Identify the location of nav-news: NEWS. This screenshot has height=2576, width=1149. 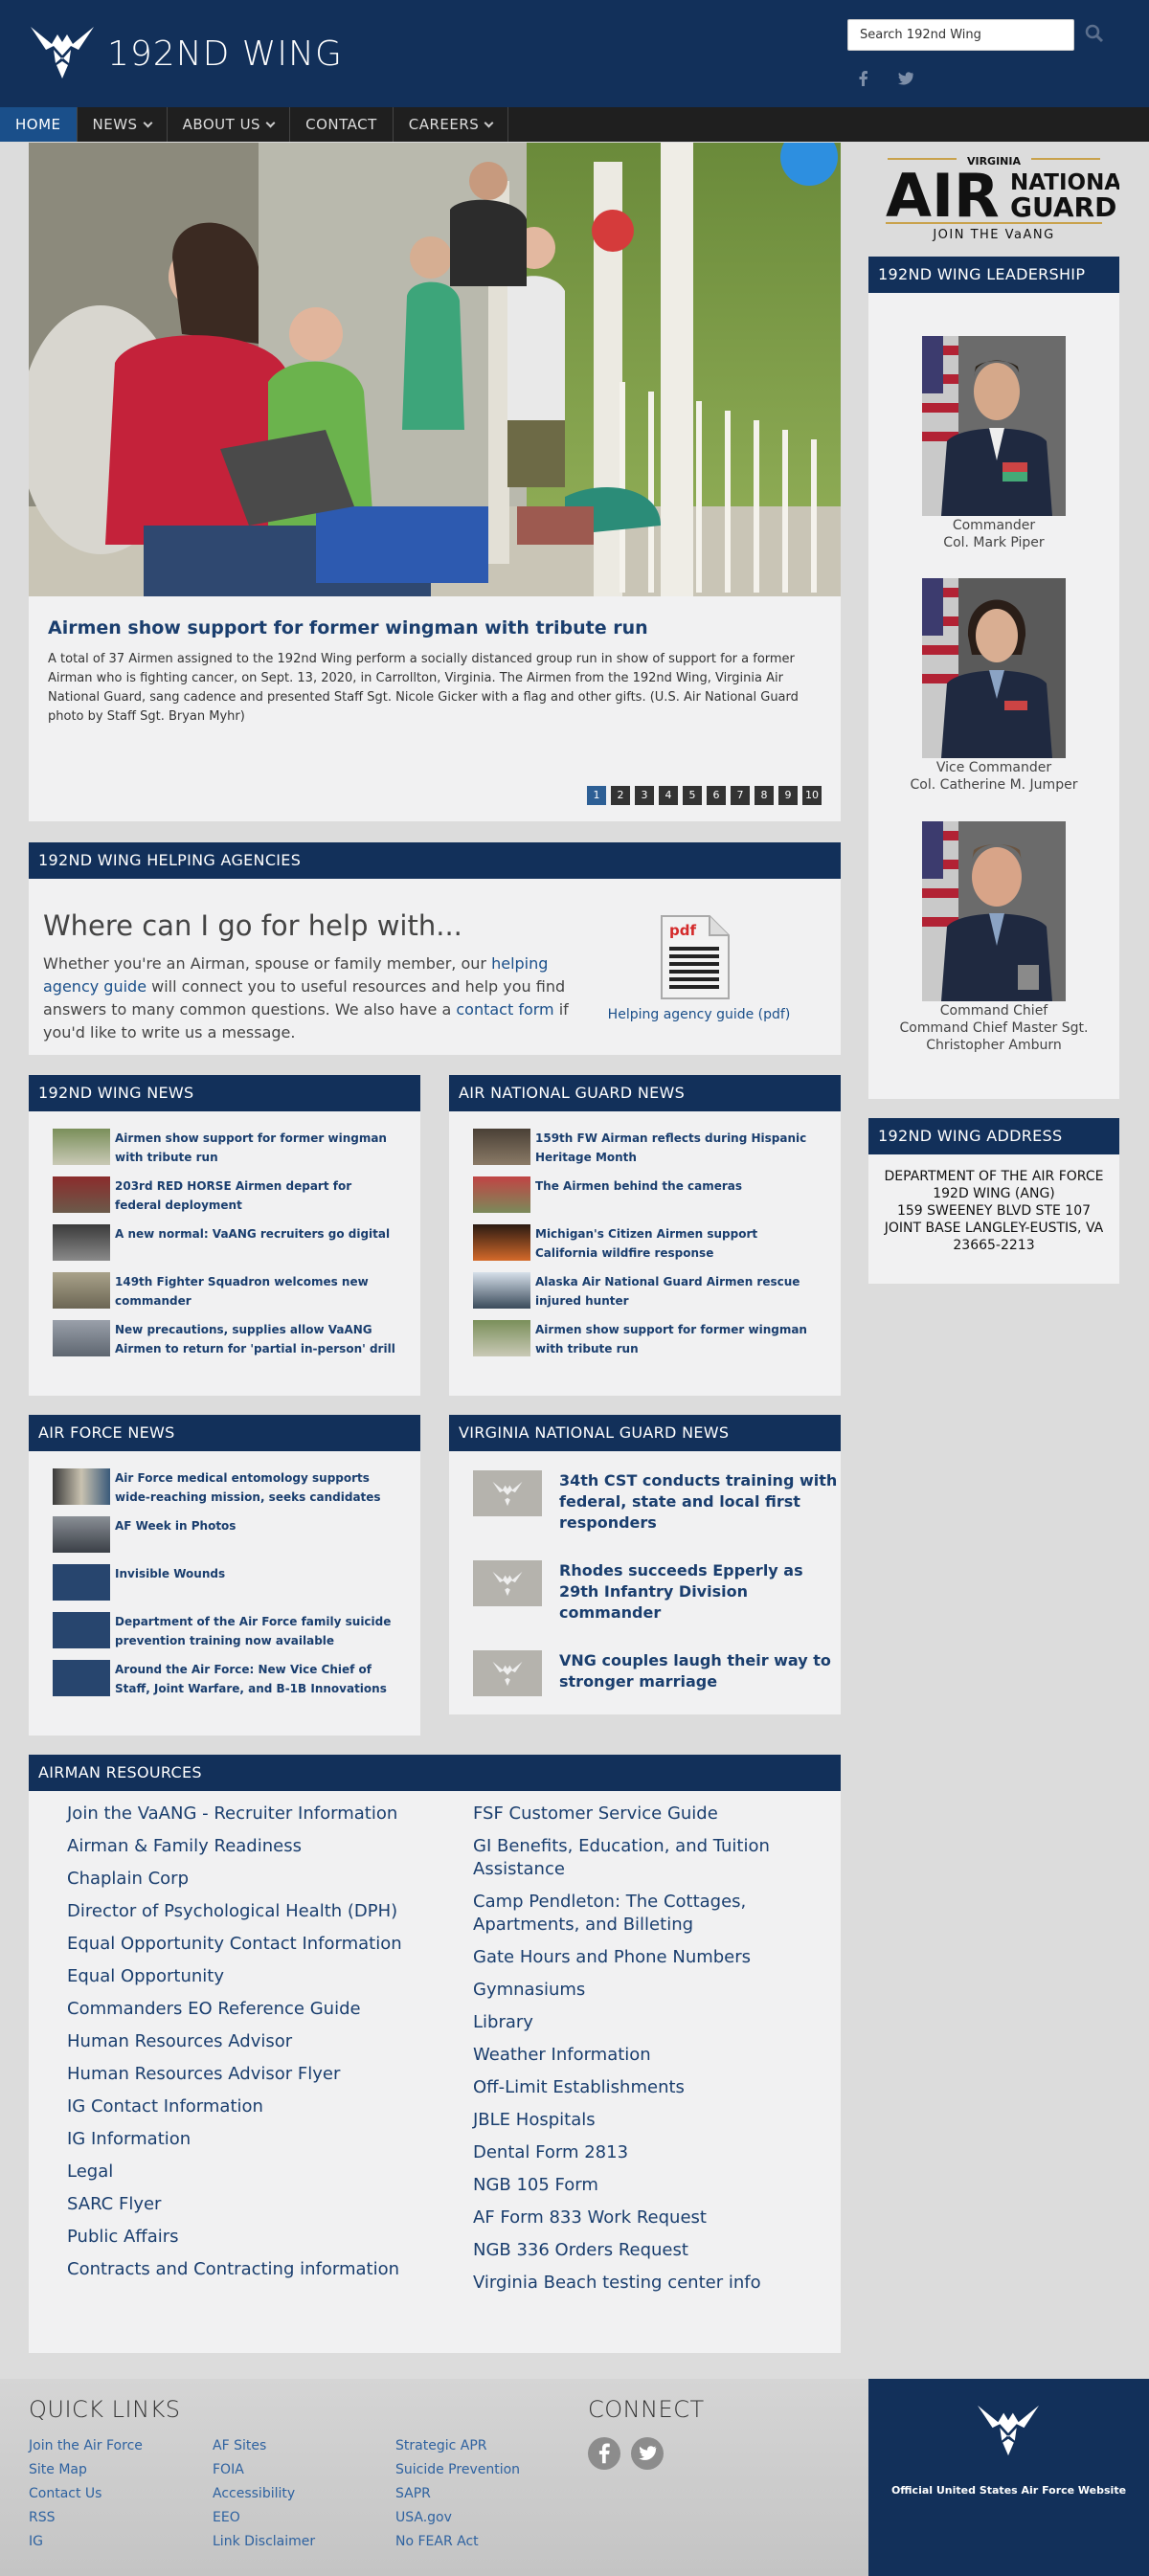
(123, 125).